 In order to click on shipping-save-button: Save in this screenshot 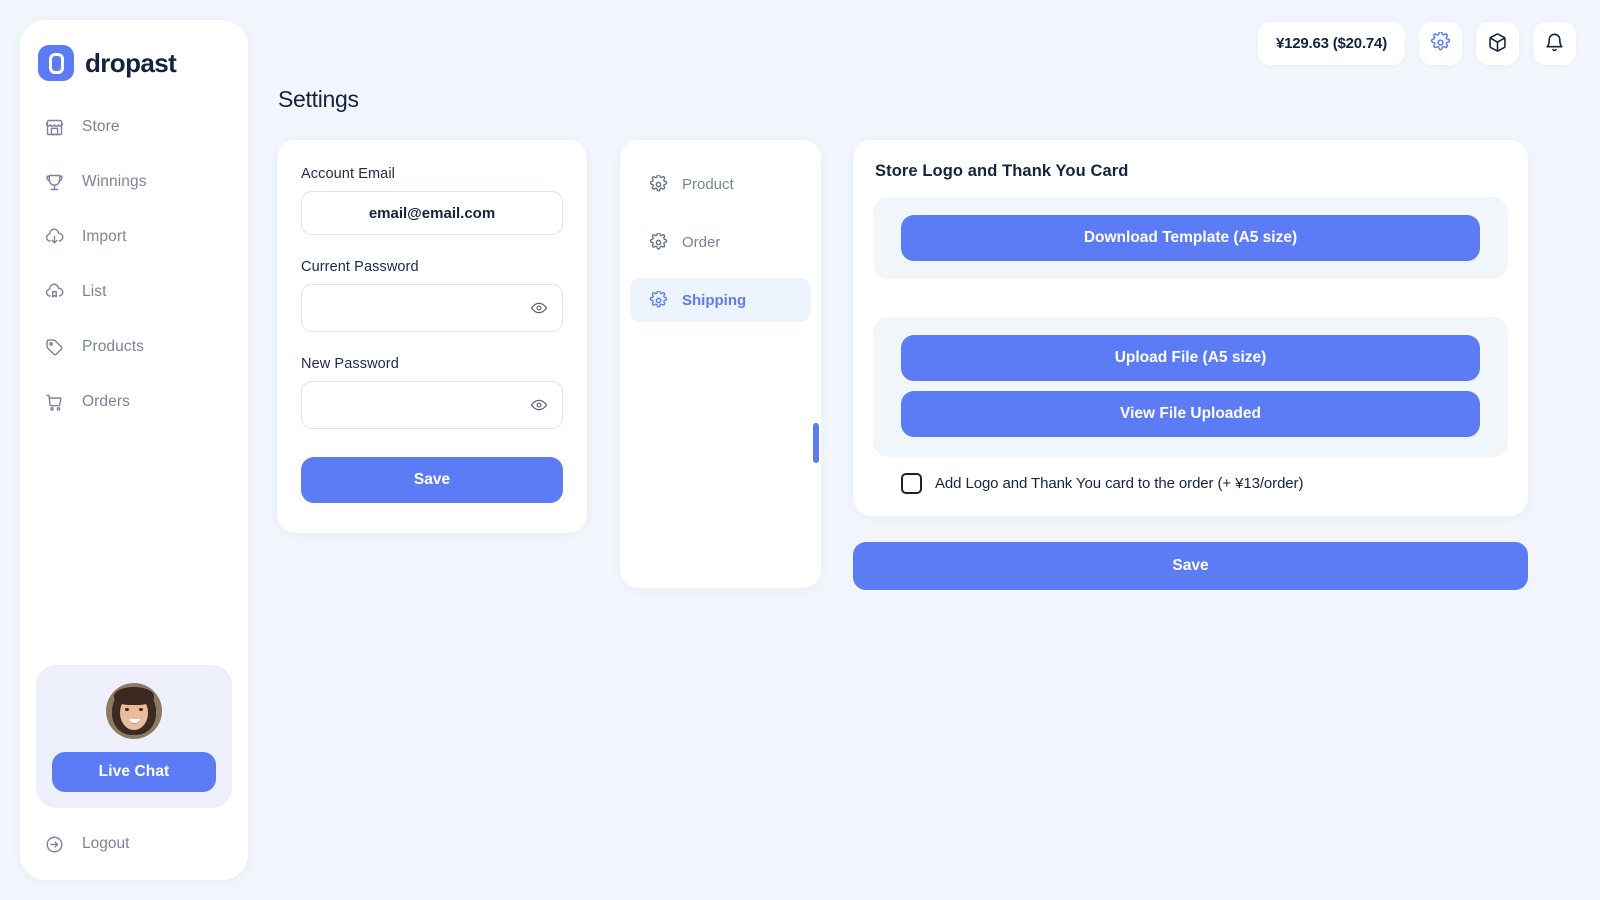, I will do `click(1190, 566)`.